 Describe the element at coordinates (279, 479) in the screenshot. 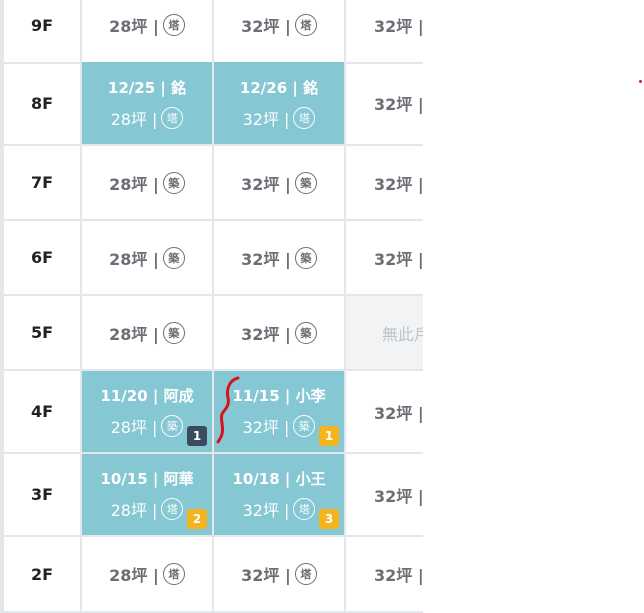

I see `booking-info: 10/18 | 小王` at that location.